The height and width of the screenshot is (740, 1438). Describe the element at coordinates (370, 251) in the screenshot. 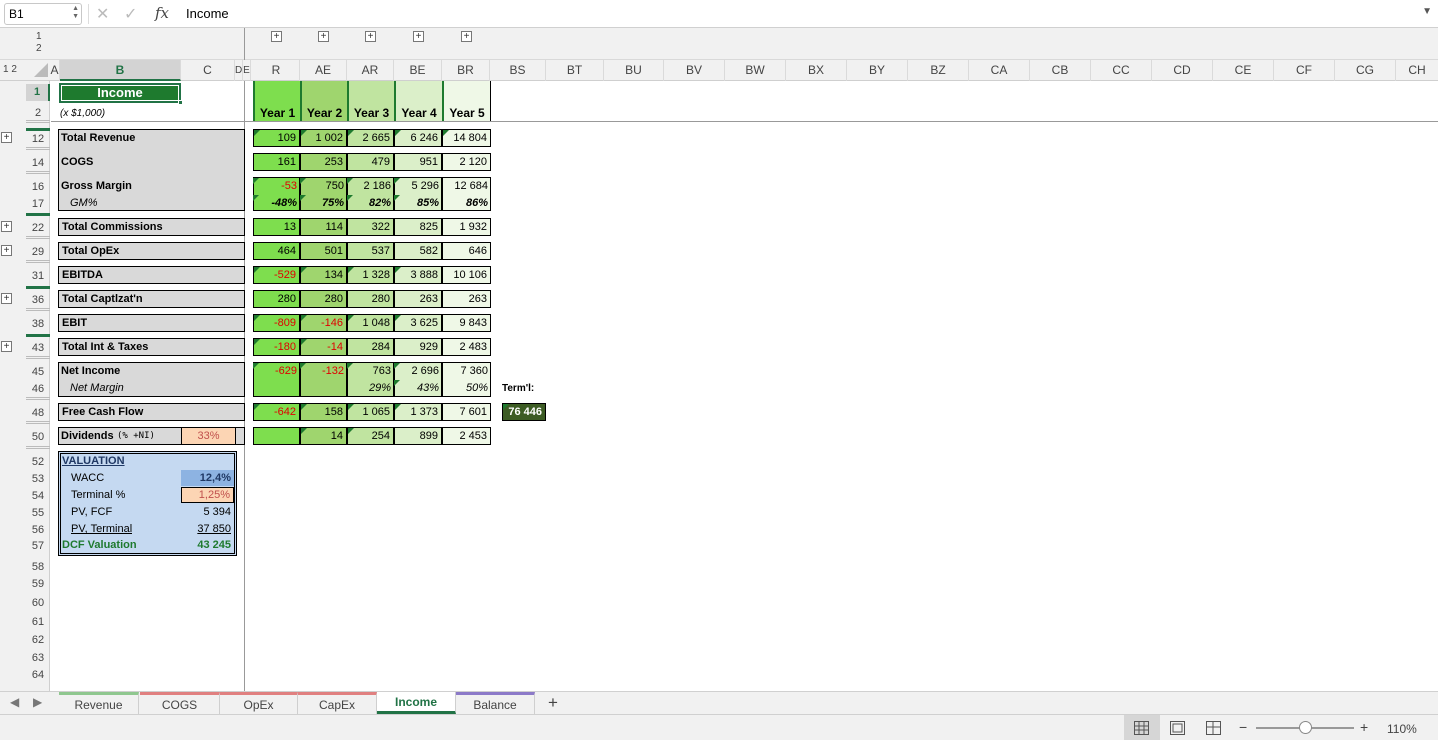

I see `value-cell: 537` at that location.